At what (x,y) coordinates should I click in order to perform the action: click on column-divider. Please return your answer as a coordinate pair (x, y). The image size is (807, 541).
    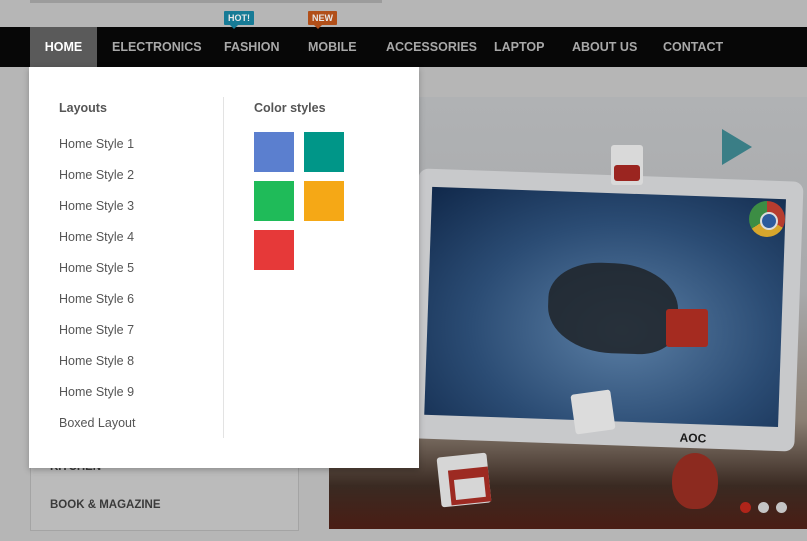
    Looking at the image, I should click on (223, 267).